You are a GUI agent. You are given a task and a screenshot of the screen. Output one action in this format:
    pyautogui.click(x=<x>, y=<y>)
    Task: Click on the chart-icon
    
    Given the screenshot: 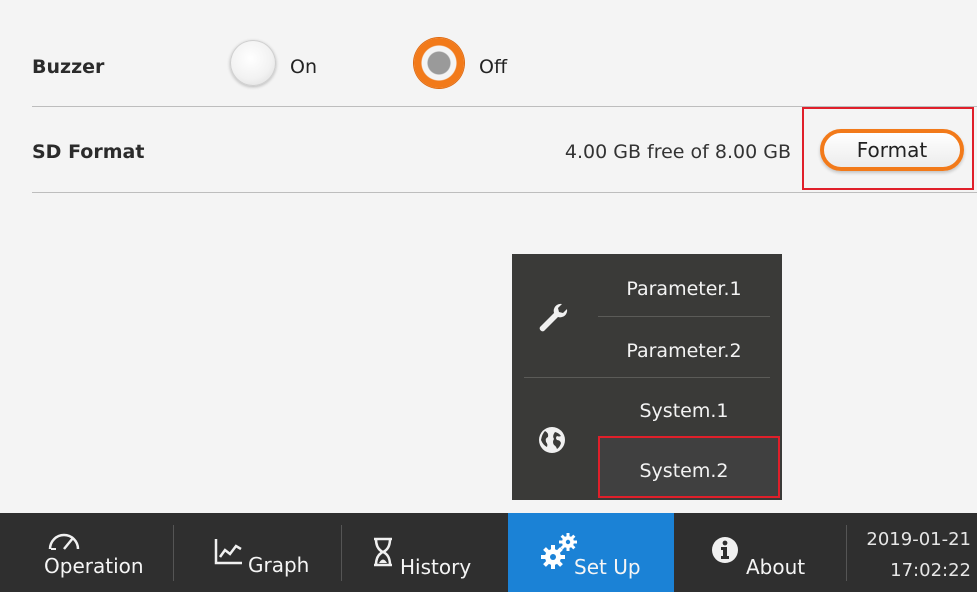 What is the action you would take?
    pyautogui.click(x=228, y=552)
    